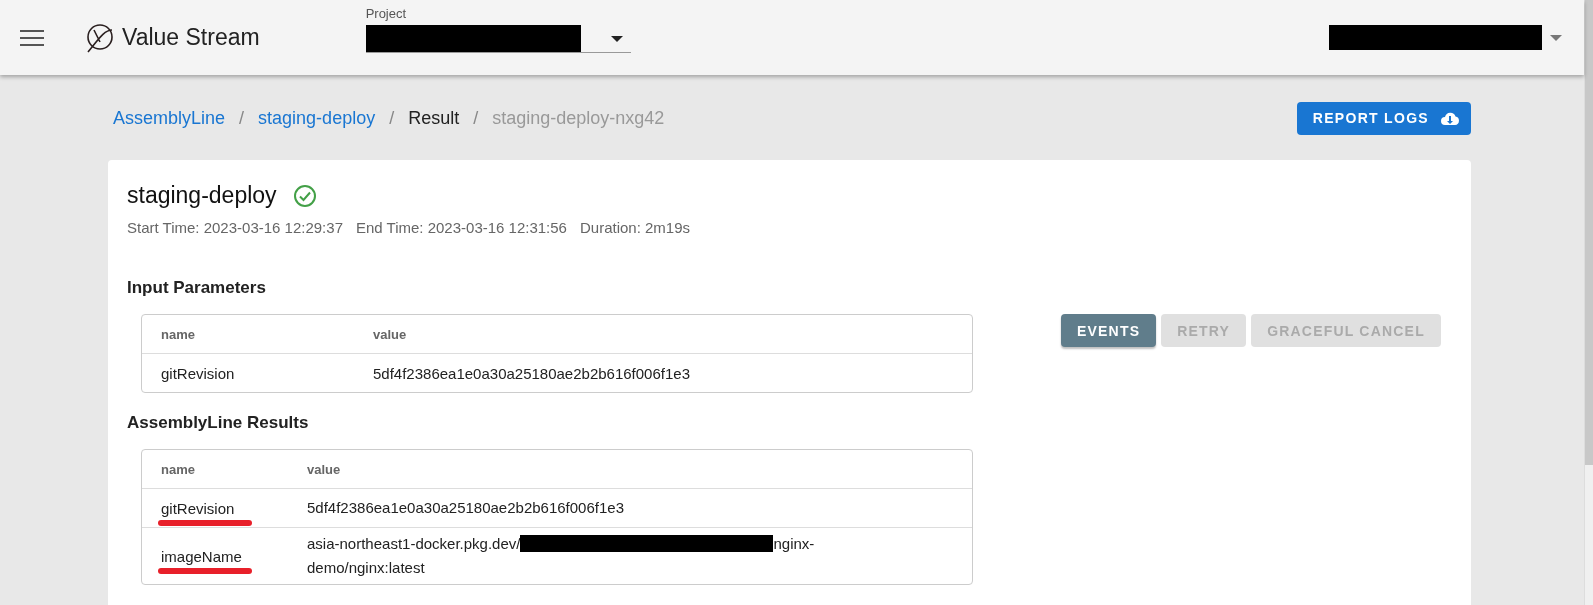  What do you see at coordinates (100, 37) in the screenshot?
I see `leaf-logo-icon` at bounding box center [100, 37].